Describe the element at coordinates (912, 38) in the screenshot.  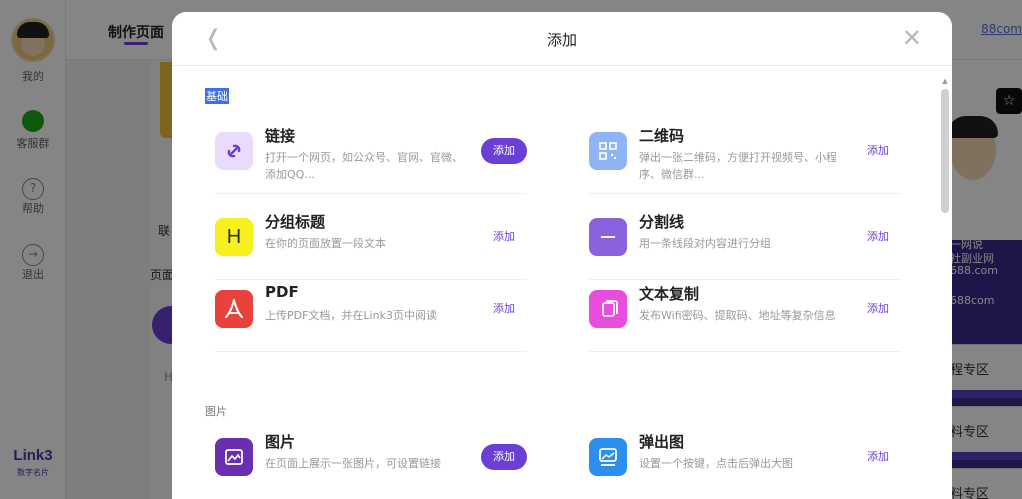
I see `close-button: ✕` at that location.